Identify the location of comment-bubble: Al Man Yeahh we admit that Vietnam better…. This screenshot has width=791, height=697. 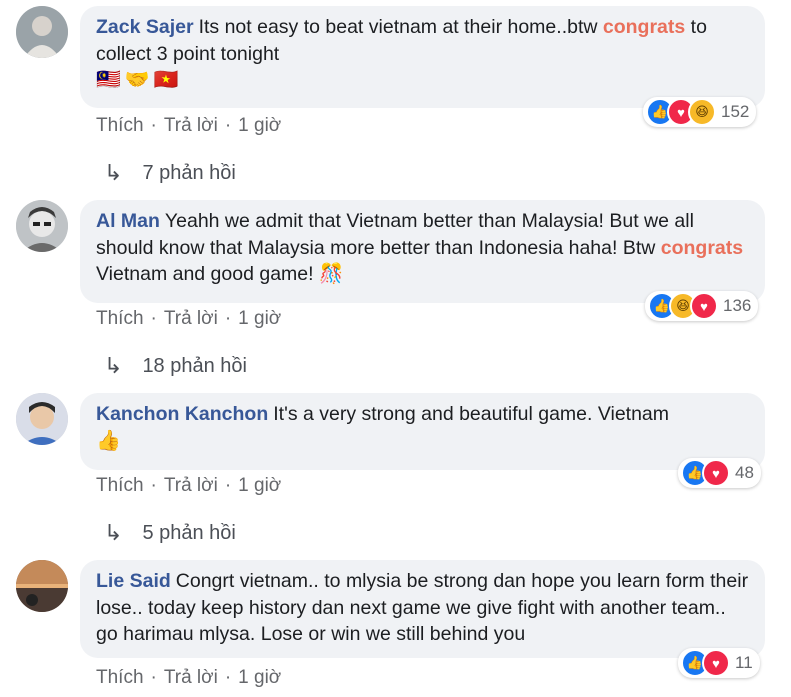
(422, 251).